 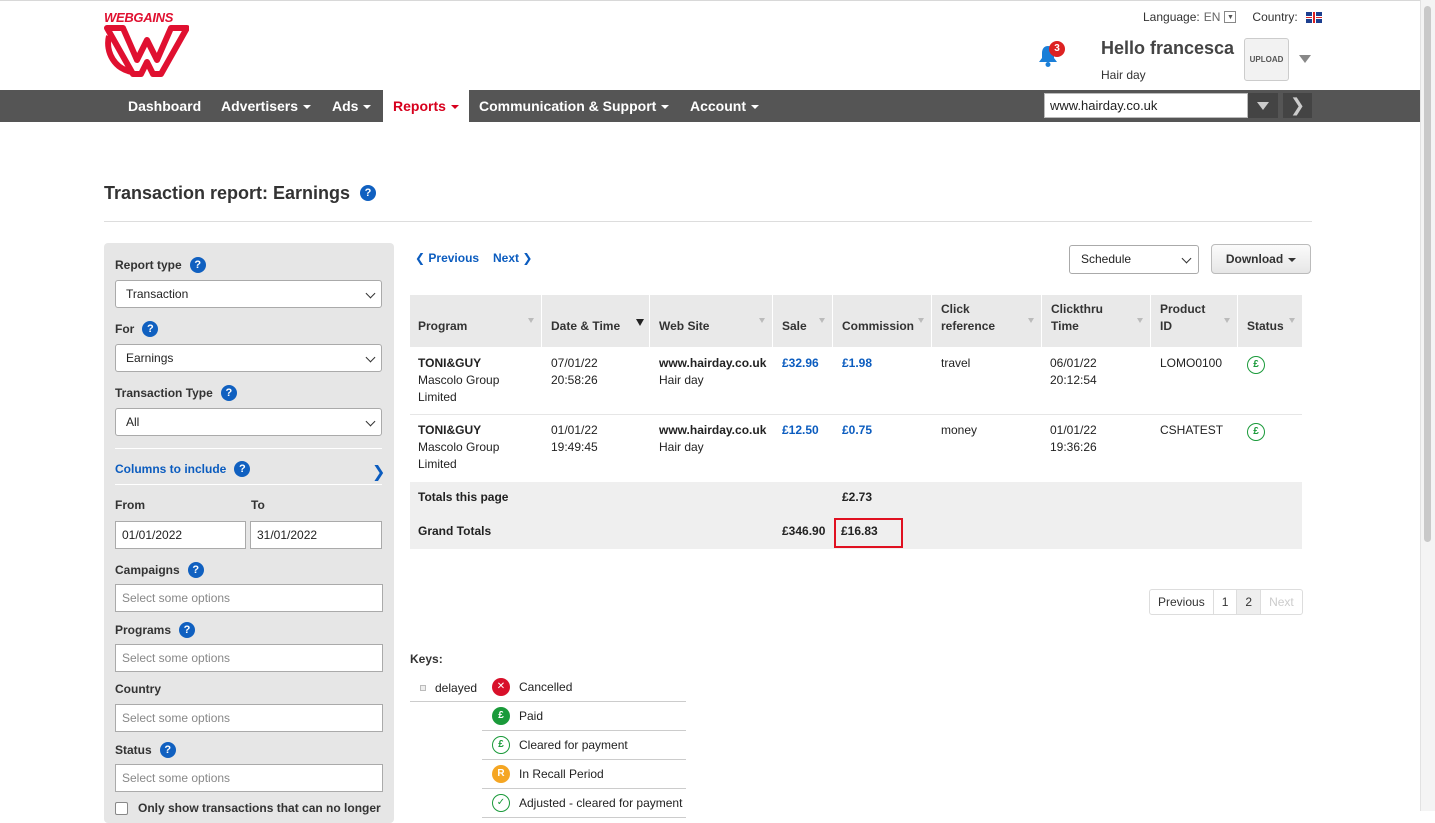 I want to click on recall-icon: R, so click(x=501, y=774).